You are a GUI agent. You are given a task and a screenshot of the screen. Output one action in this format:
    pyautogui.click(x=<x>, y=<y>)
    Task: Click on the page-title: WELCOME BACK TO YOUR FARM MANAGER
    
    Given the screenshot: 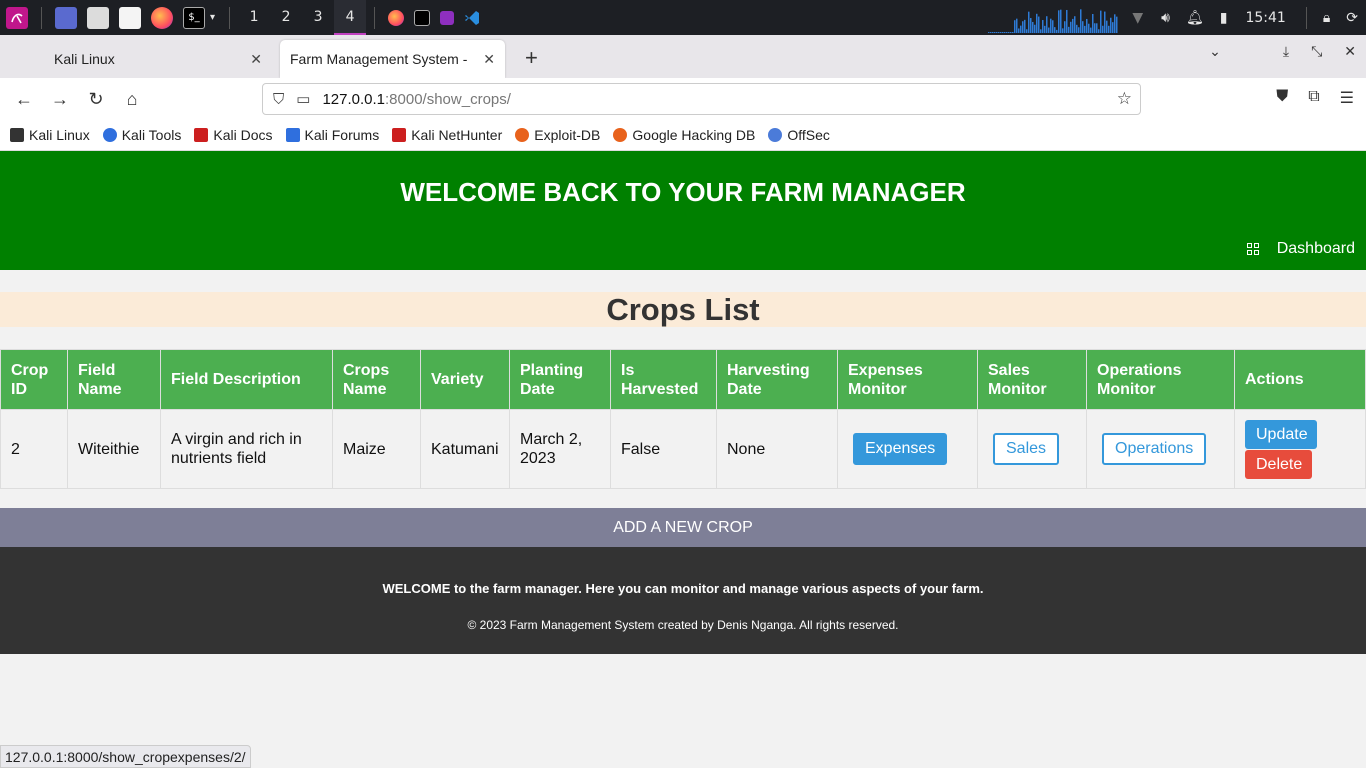 What is the action you would take?
    pyautogui.click(x=683, y=192)
    